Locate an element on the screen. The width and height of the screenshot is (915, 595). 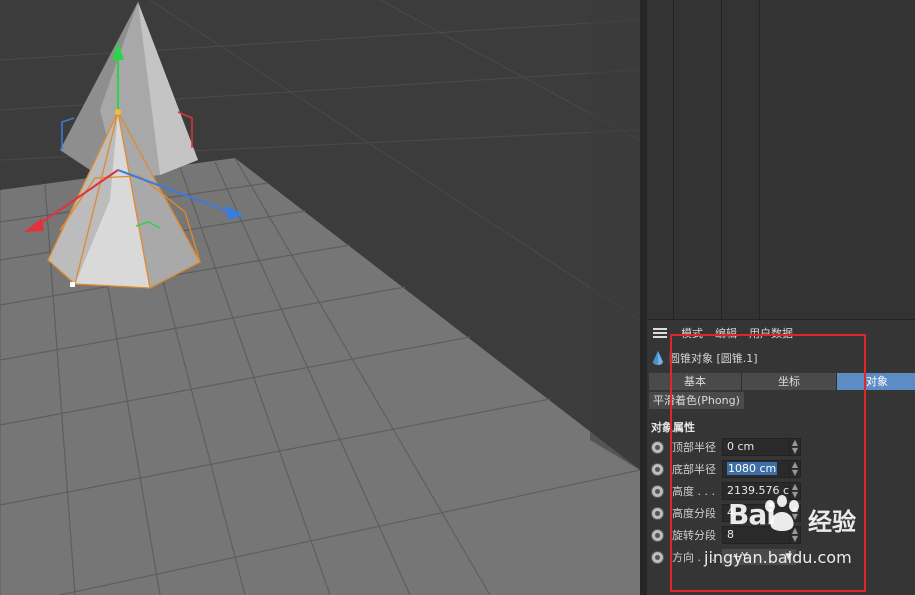
attributes-menubar: 模式 编辑 用户数据 is located at coordinates (781, 333).